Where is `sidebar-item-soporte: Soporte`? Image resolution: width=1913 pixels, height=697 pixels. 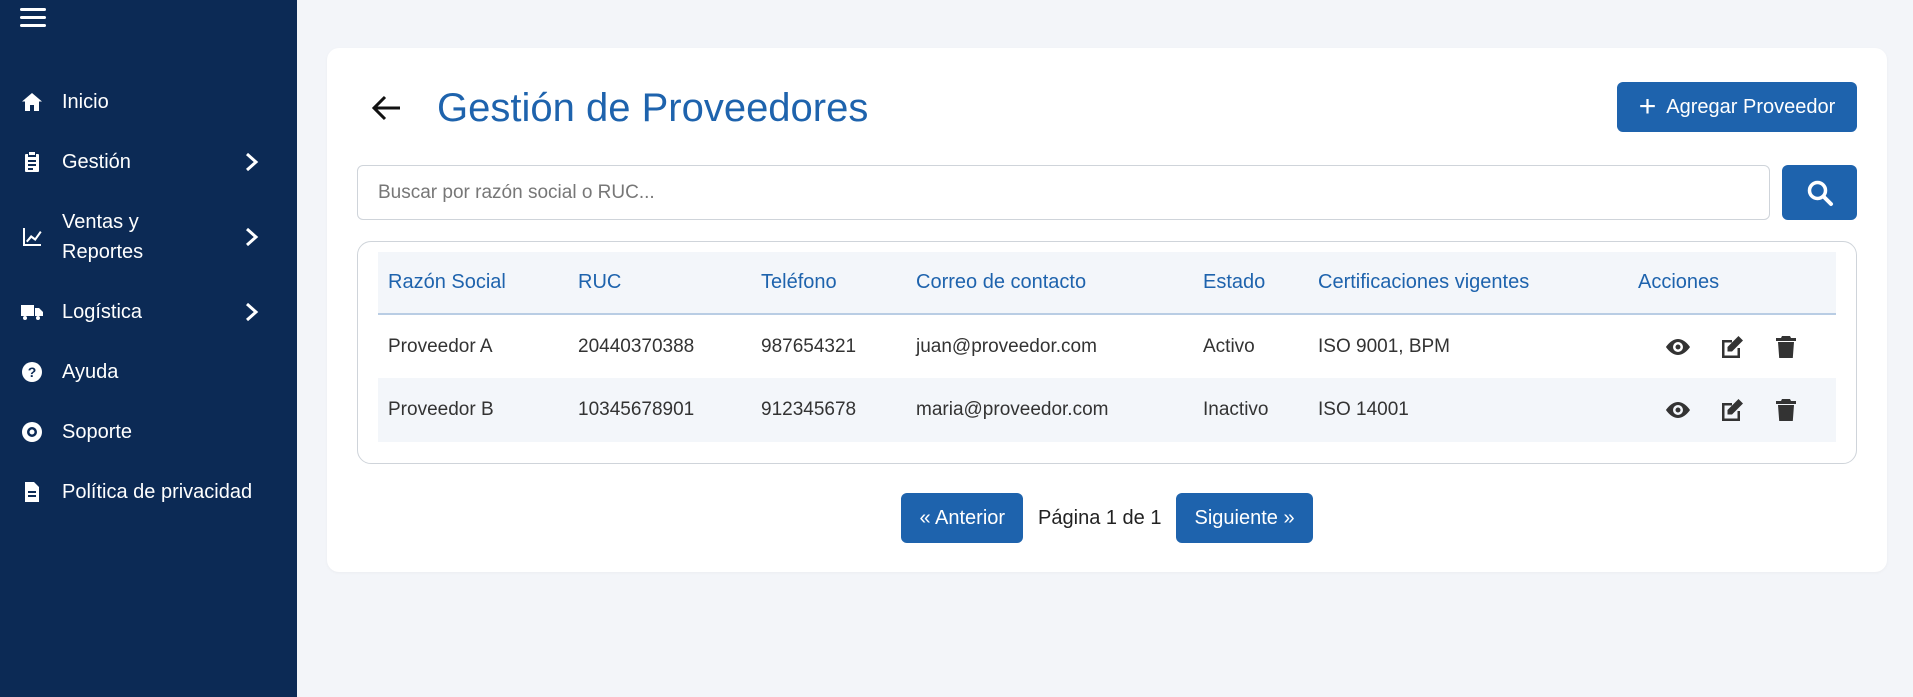 sidebar-item-soporte: Soporte is located at coordinates (148, 432).